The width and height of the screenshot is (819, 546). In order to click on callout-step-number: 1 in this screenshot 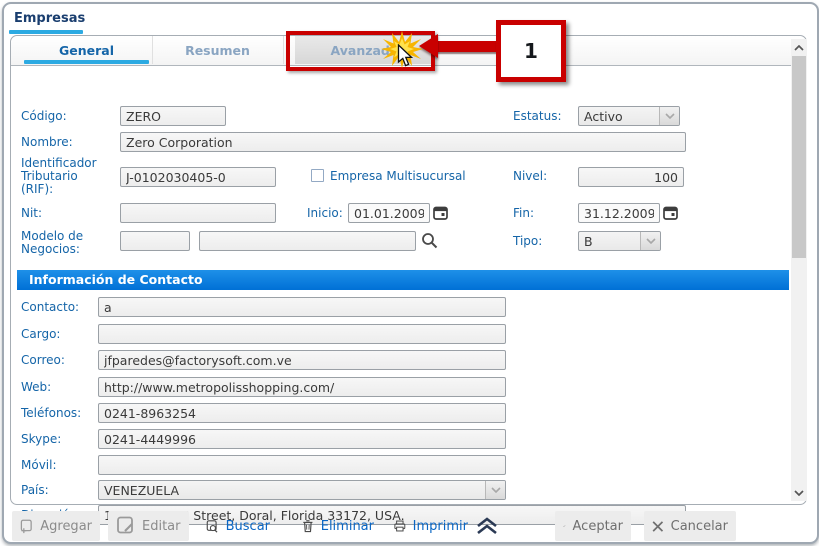, I will do `click(531, 51)`.